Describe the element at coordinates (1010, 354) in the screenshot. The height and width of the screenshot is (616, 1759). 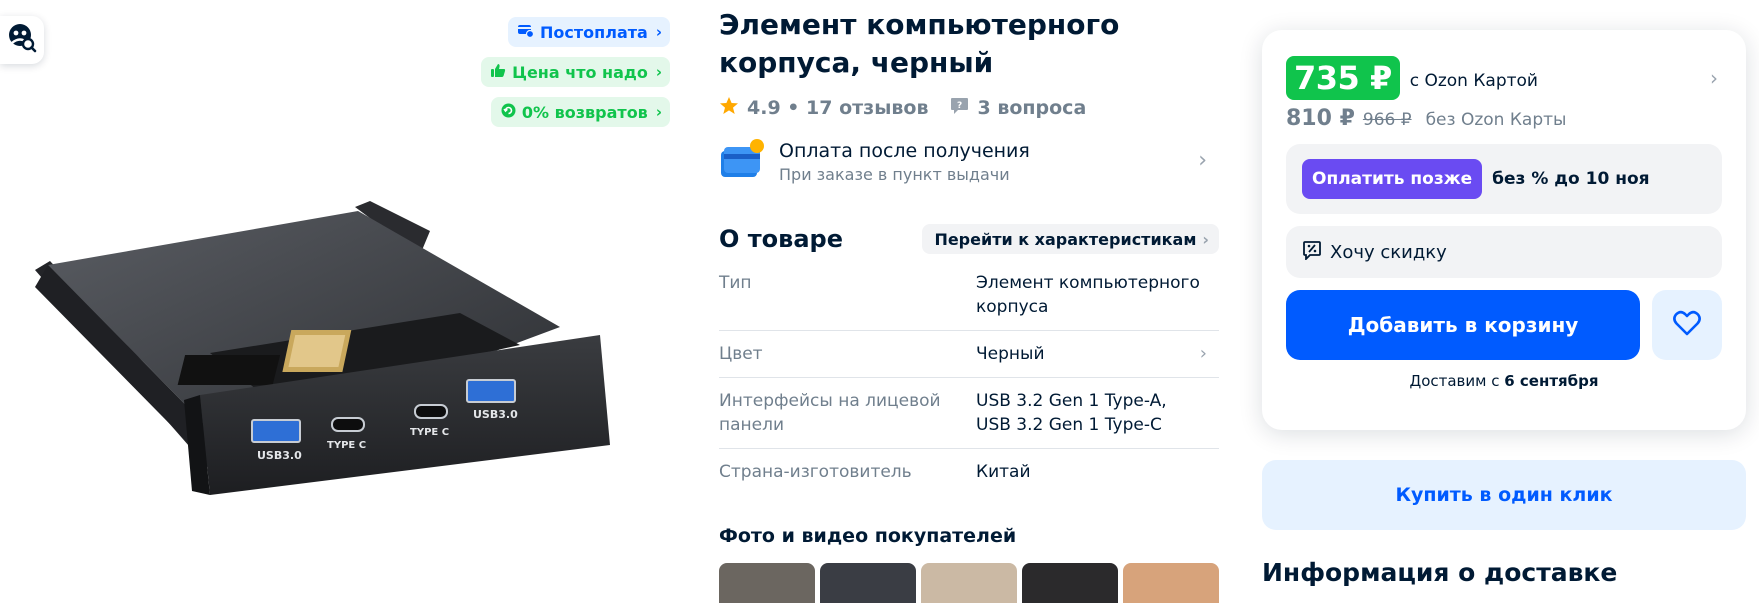
I see `spec-value: Черный` at that location.